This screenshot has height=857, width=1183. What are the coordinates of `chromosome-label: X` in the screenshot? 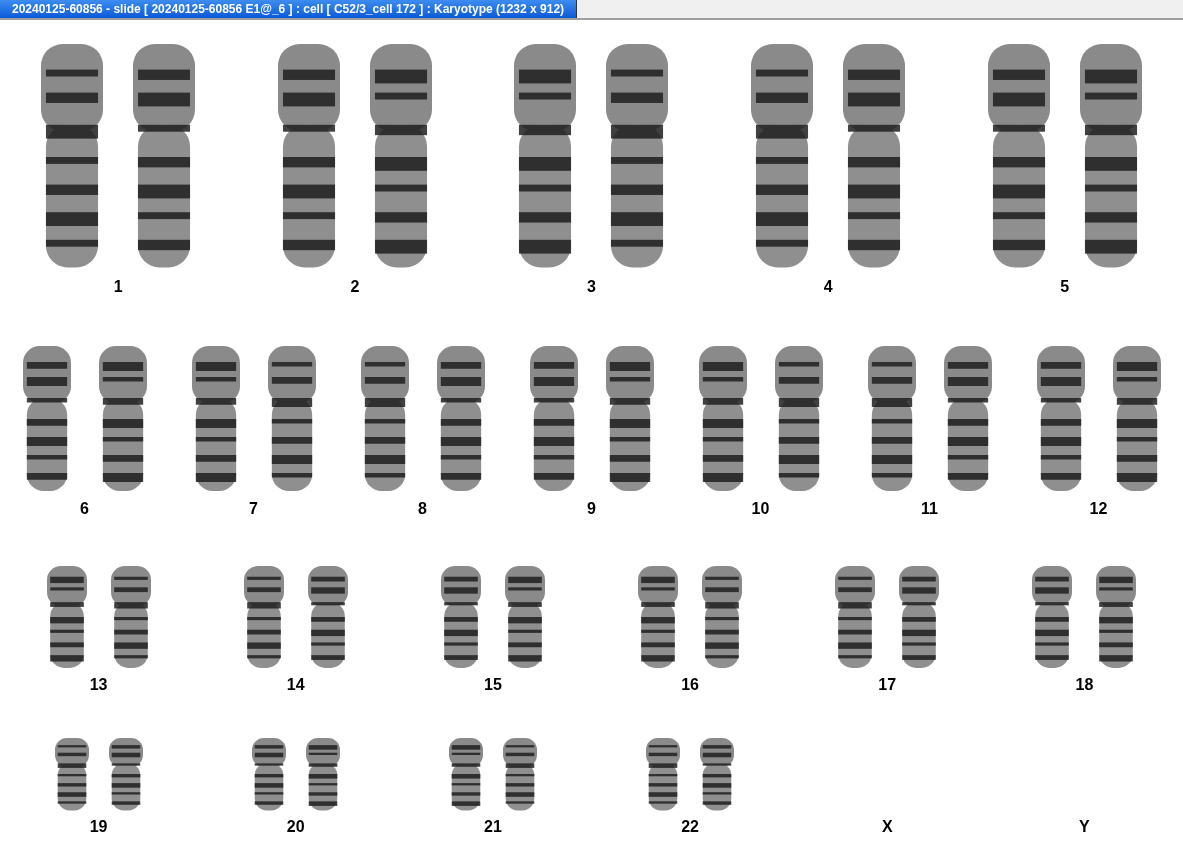 It's located at (887, 827).